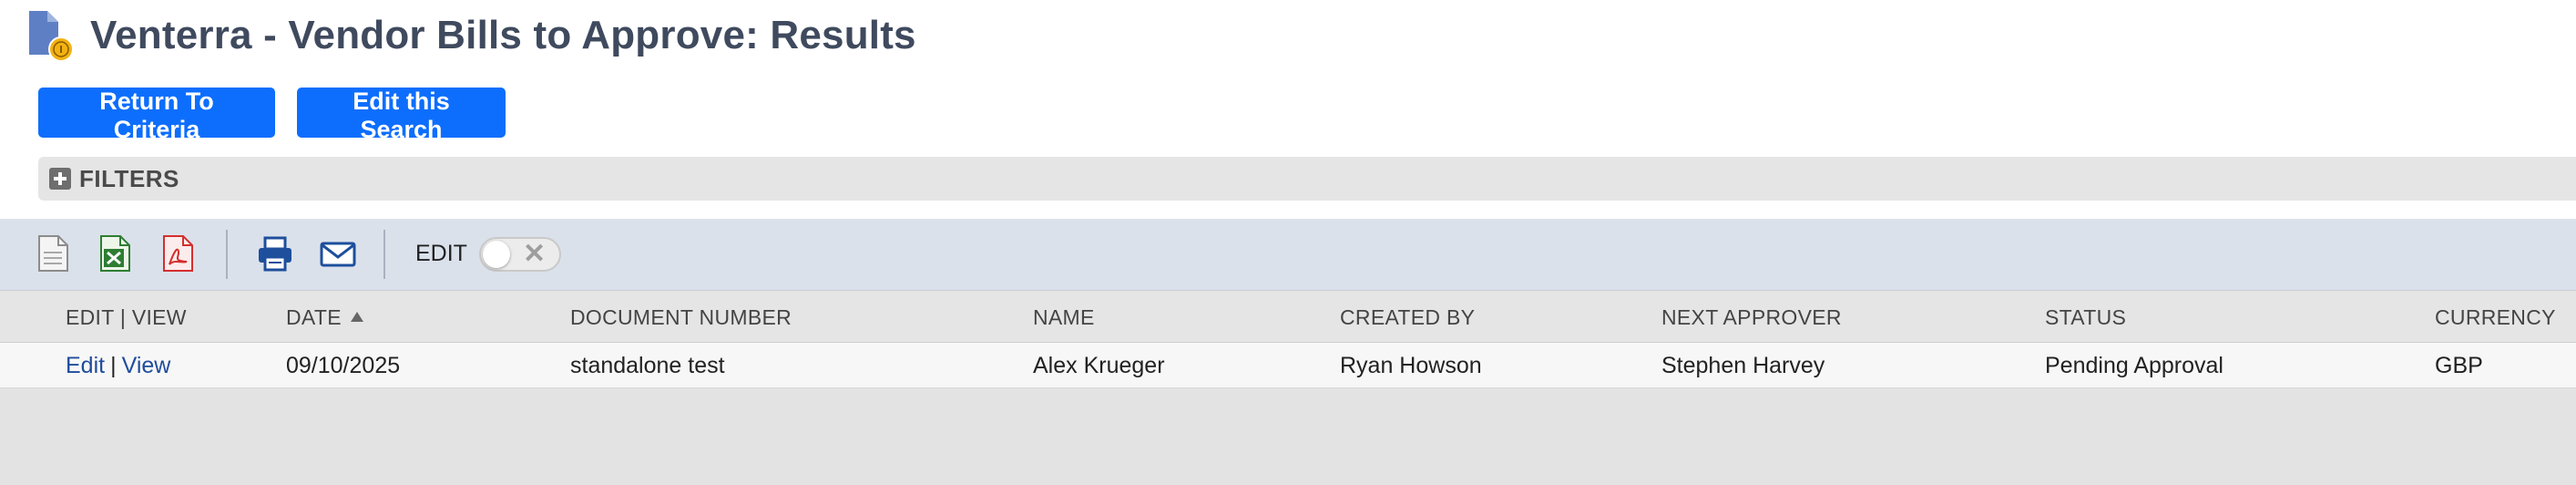 This screenshot has height=485, width=2576. Describe the element at coordinates (535, 254) in the screenshot. I see `close-icon: ✕` at that location.